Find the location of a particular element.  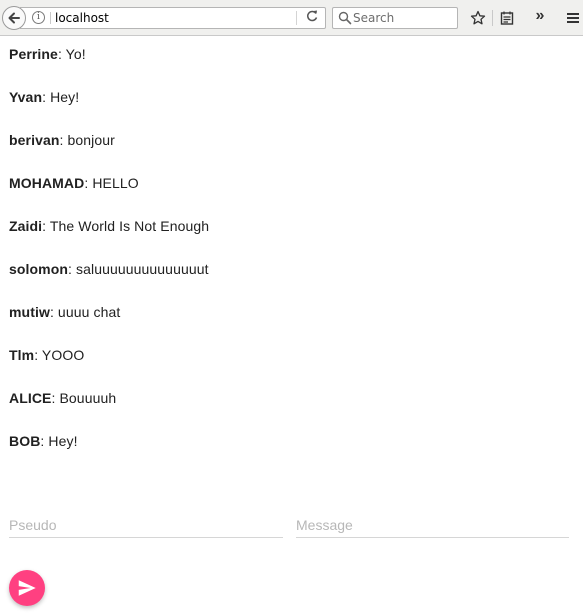

message-author: Yvan is located at coordinates (26, 97).